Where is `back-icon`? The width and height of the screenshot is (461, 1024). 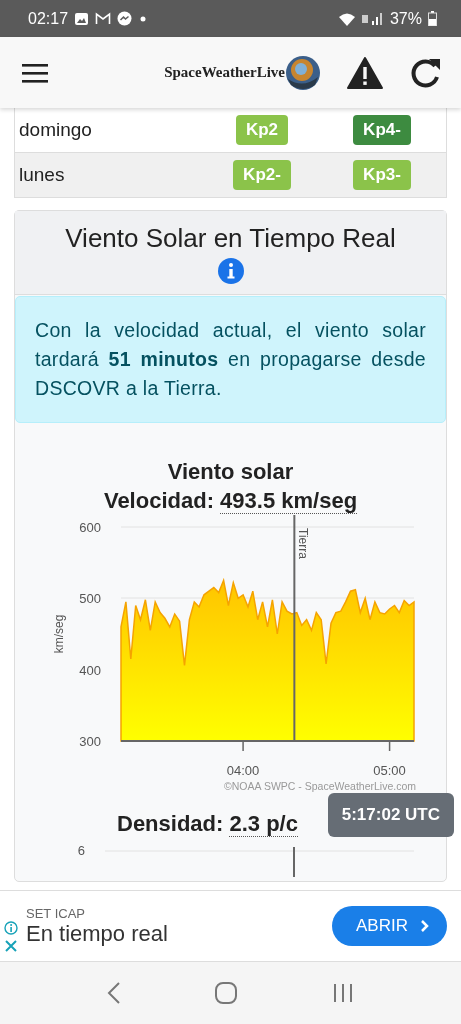
back-icon is located at coordinates (114, 993).